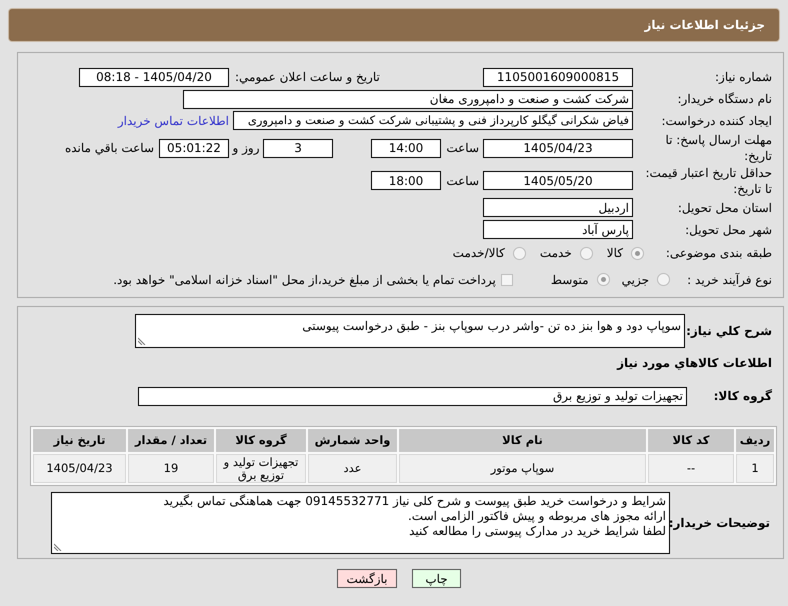 The height and width of the screenshot is (606, 788). I want to click on field-label: طبقه بندی موضوعی:, so click(718, 253).